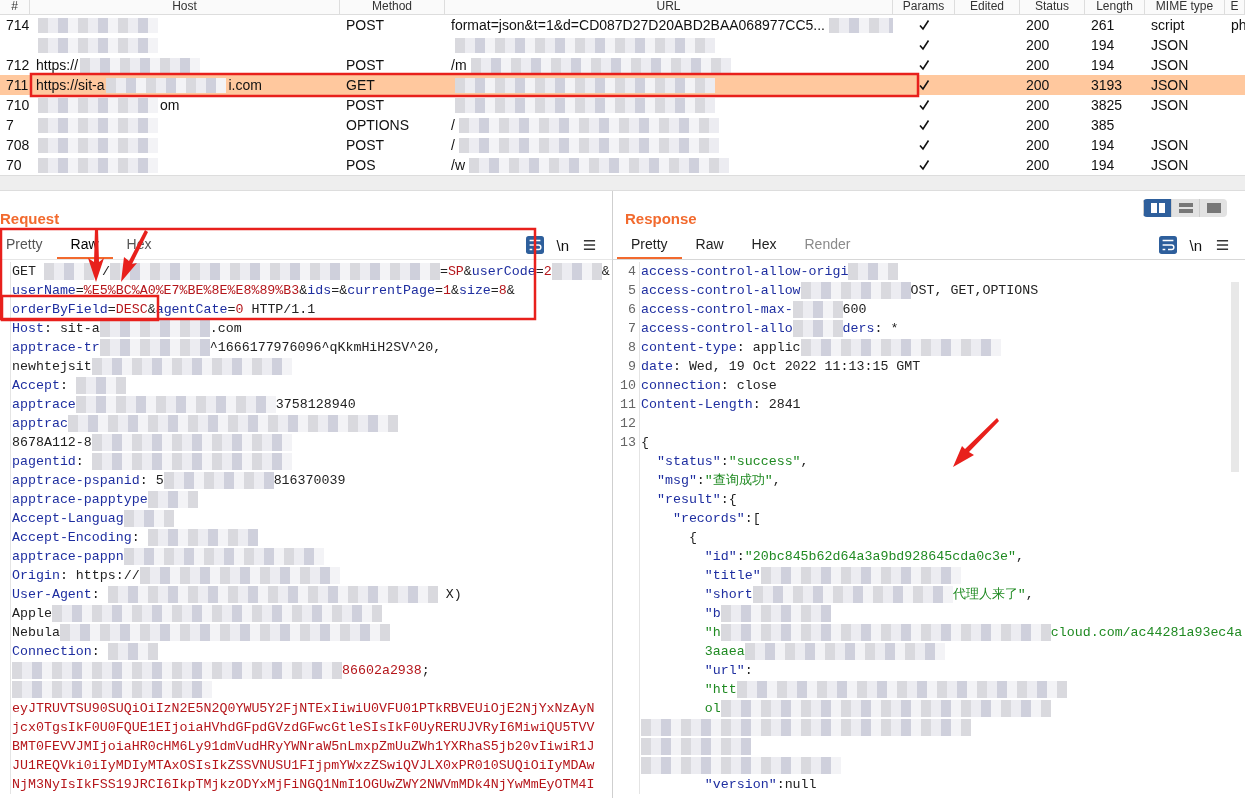  I want to click on code-text: {, so click(645, 443).